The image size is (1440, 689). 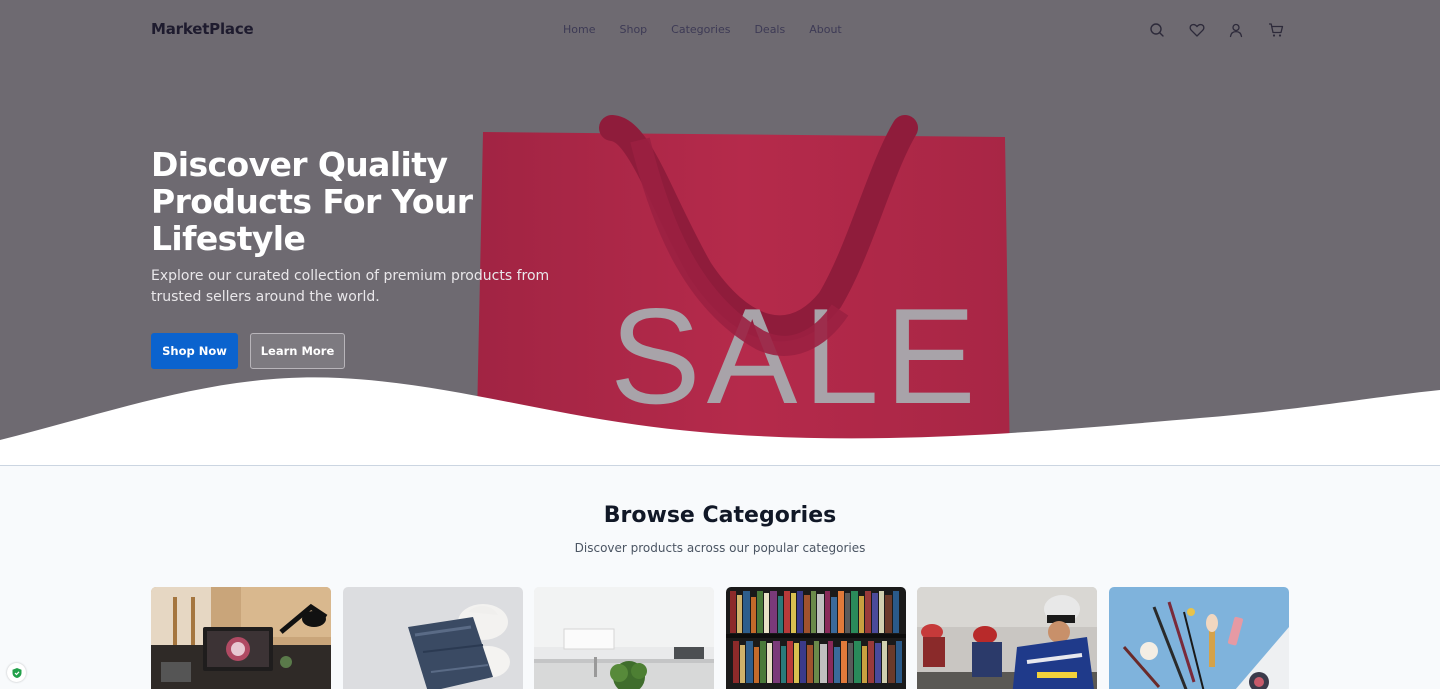 What do you see at coordinates (796, 356) in the screenshot?
I see `sale-text: SALE` at bounding box center [796, 356].